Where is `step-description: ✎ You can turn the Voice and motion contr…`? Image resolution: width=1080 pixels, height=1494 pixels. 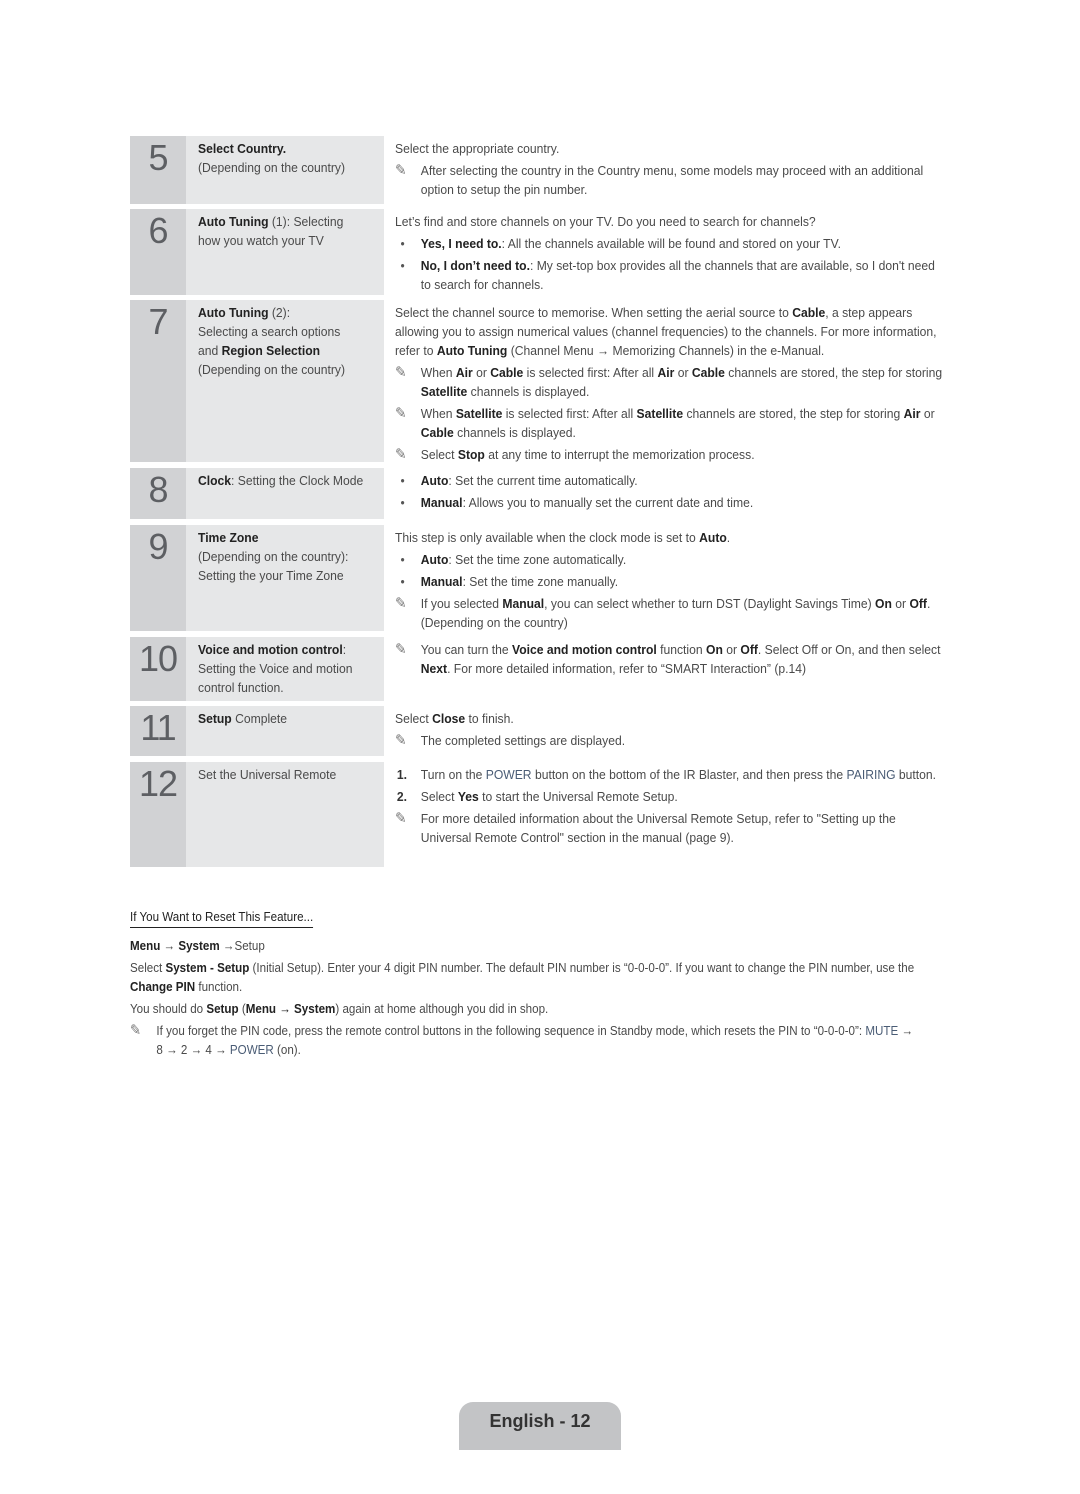
step-description: ✎ You can turn the Voice and motion contr… is located at coordinates (670, 660).